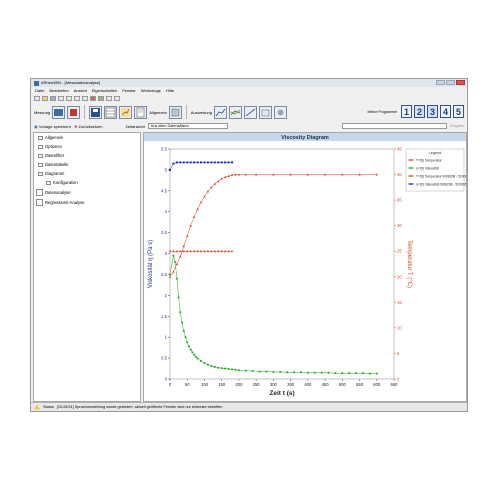 The width and height of the screenshot is (500, 500). What do you see at coordinates (457, 126) in the screenshot?
I see `disabled-hint: Eingabe` at bounding box center [457, 126].